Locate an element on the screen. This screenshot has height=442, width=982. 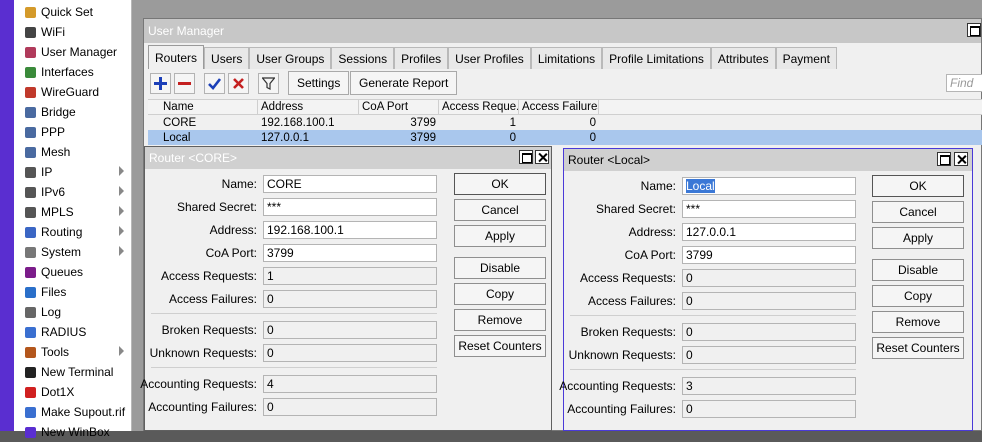
supout-icon is located at coordinates (30, 412).